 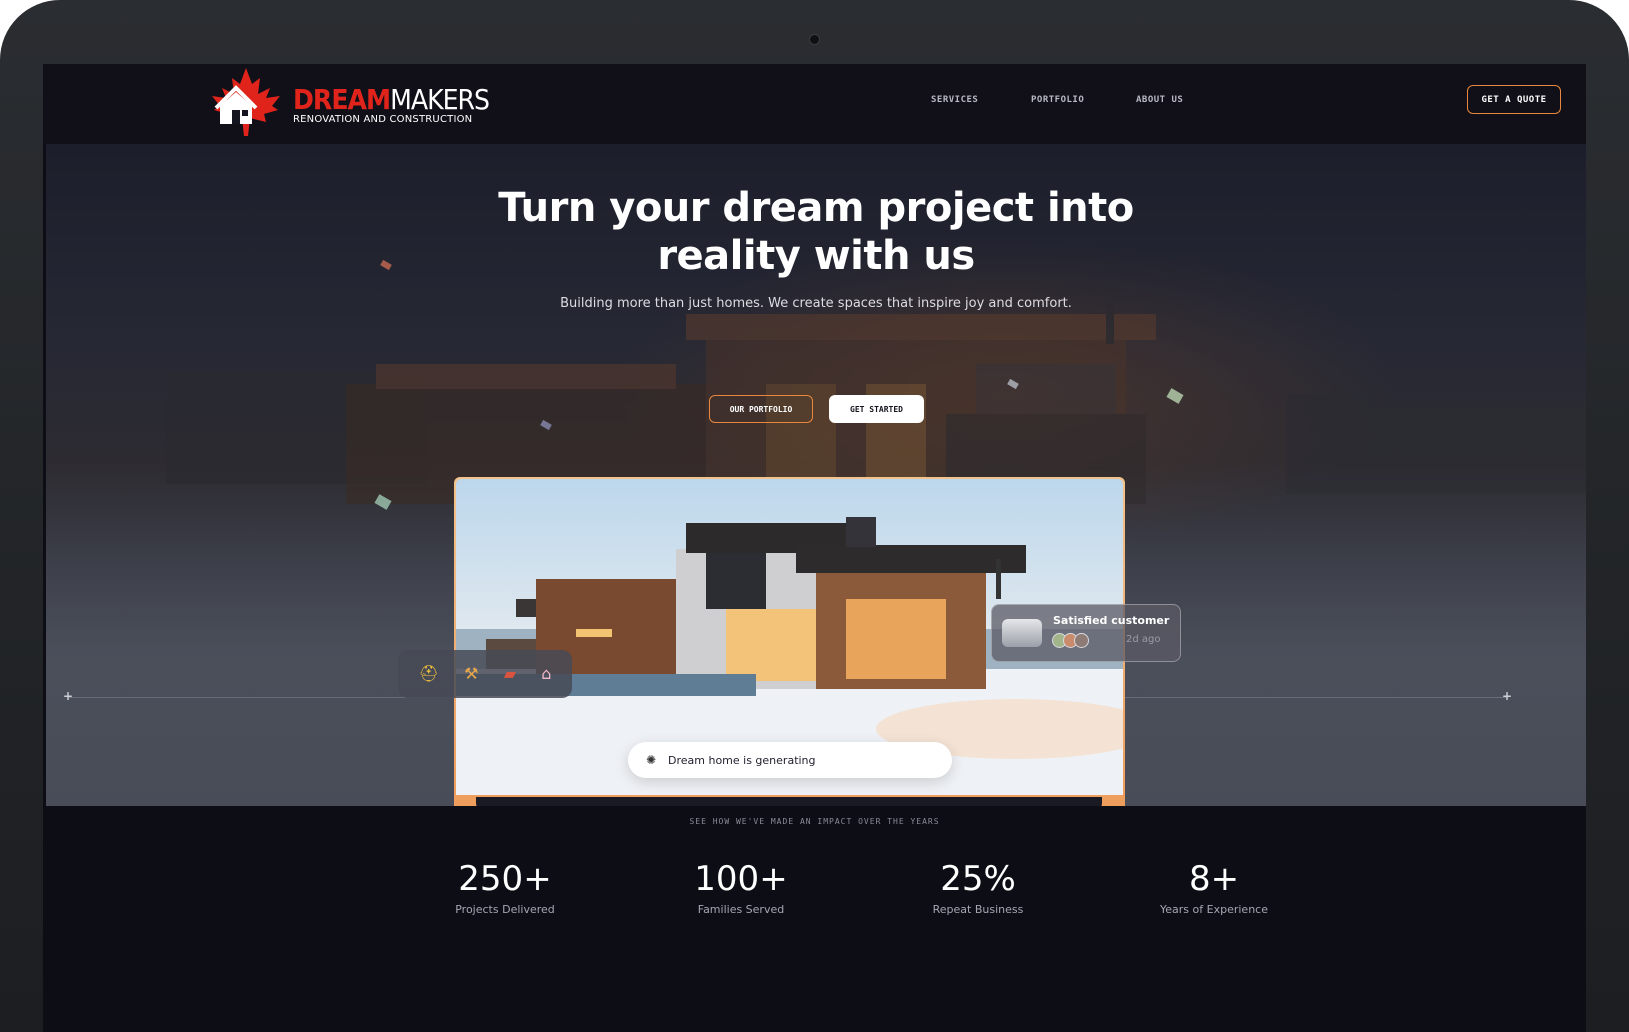 I want to click on stat-label: Repeat Business, so click(x=978, y=909).